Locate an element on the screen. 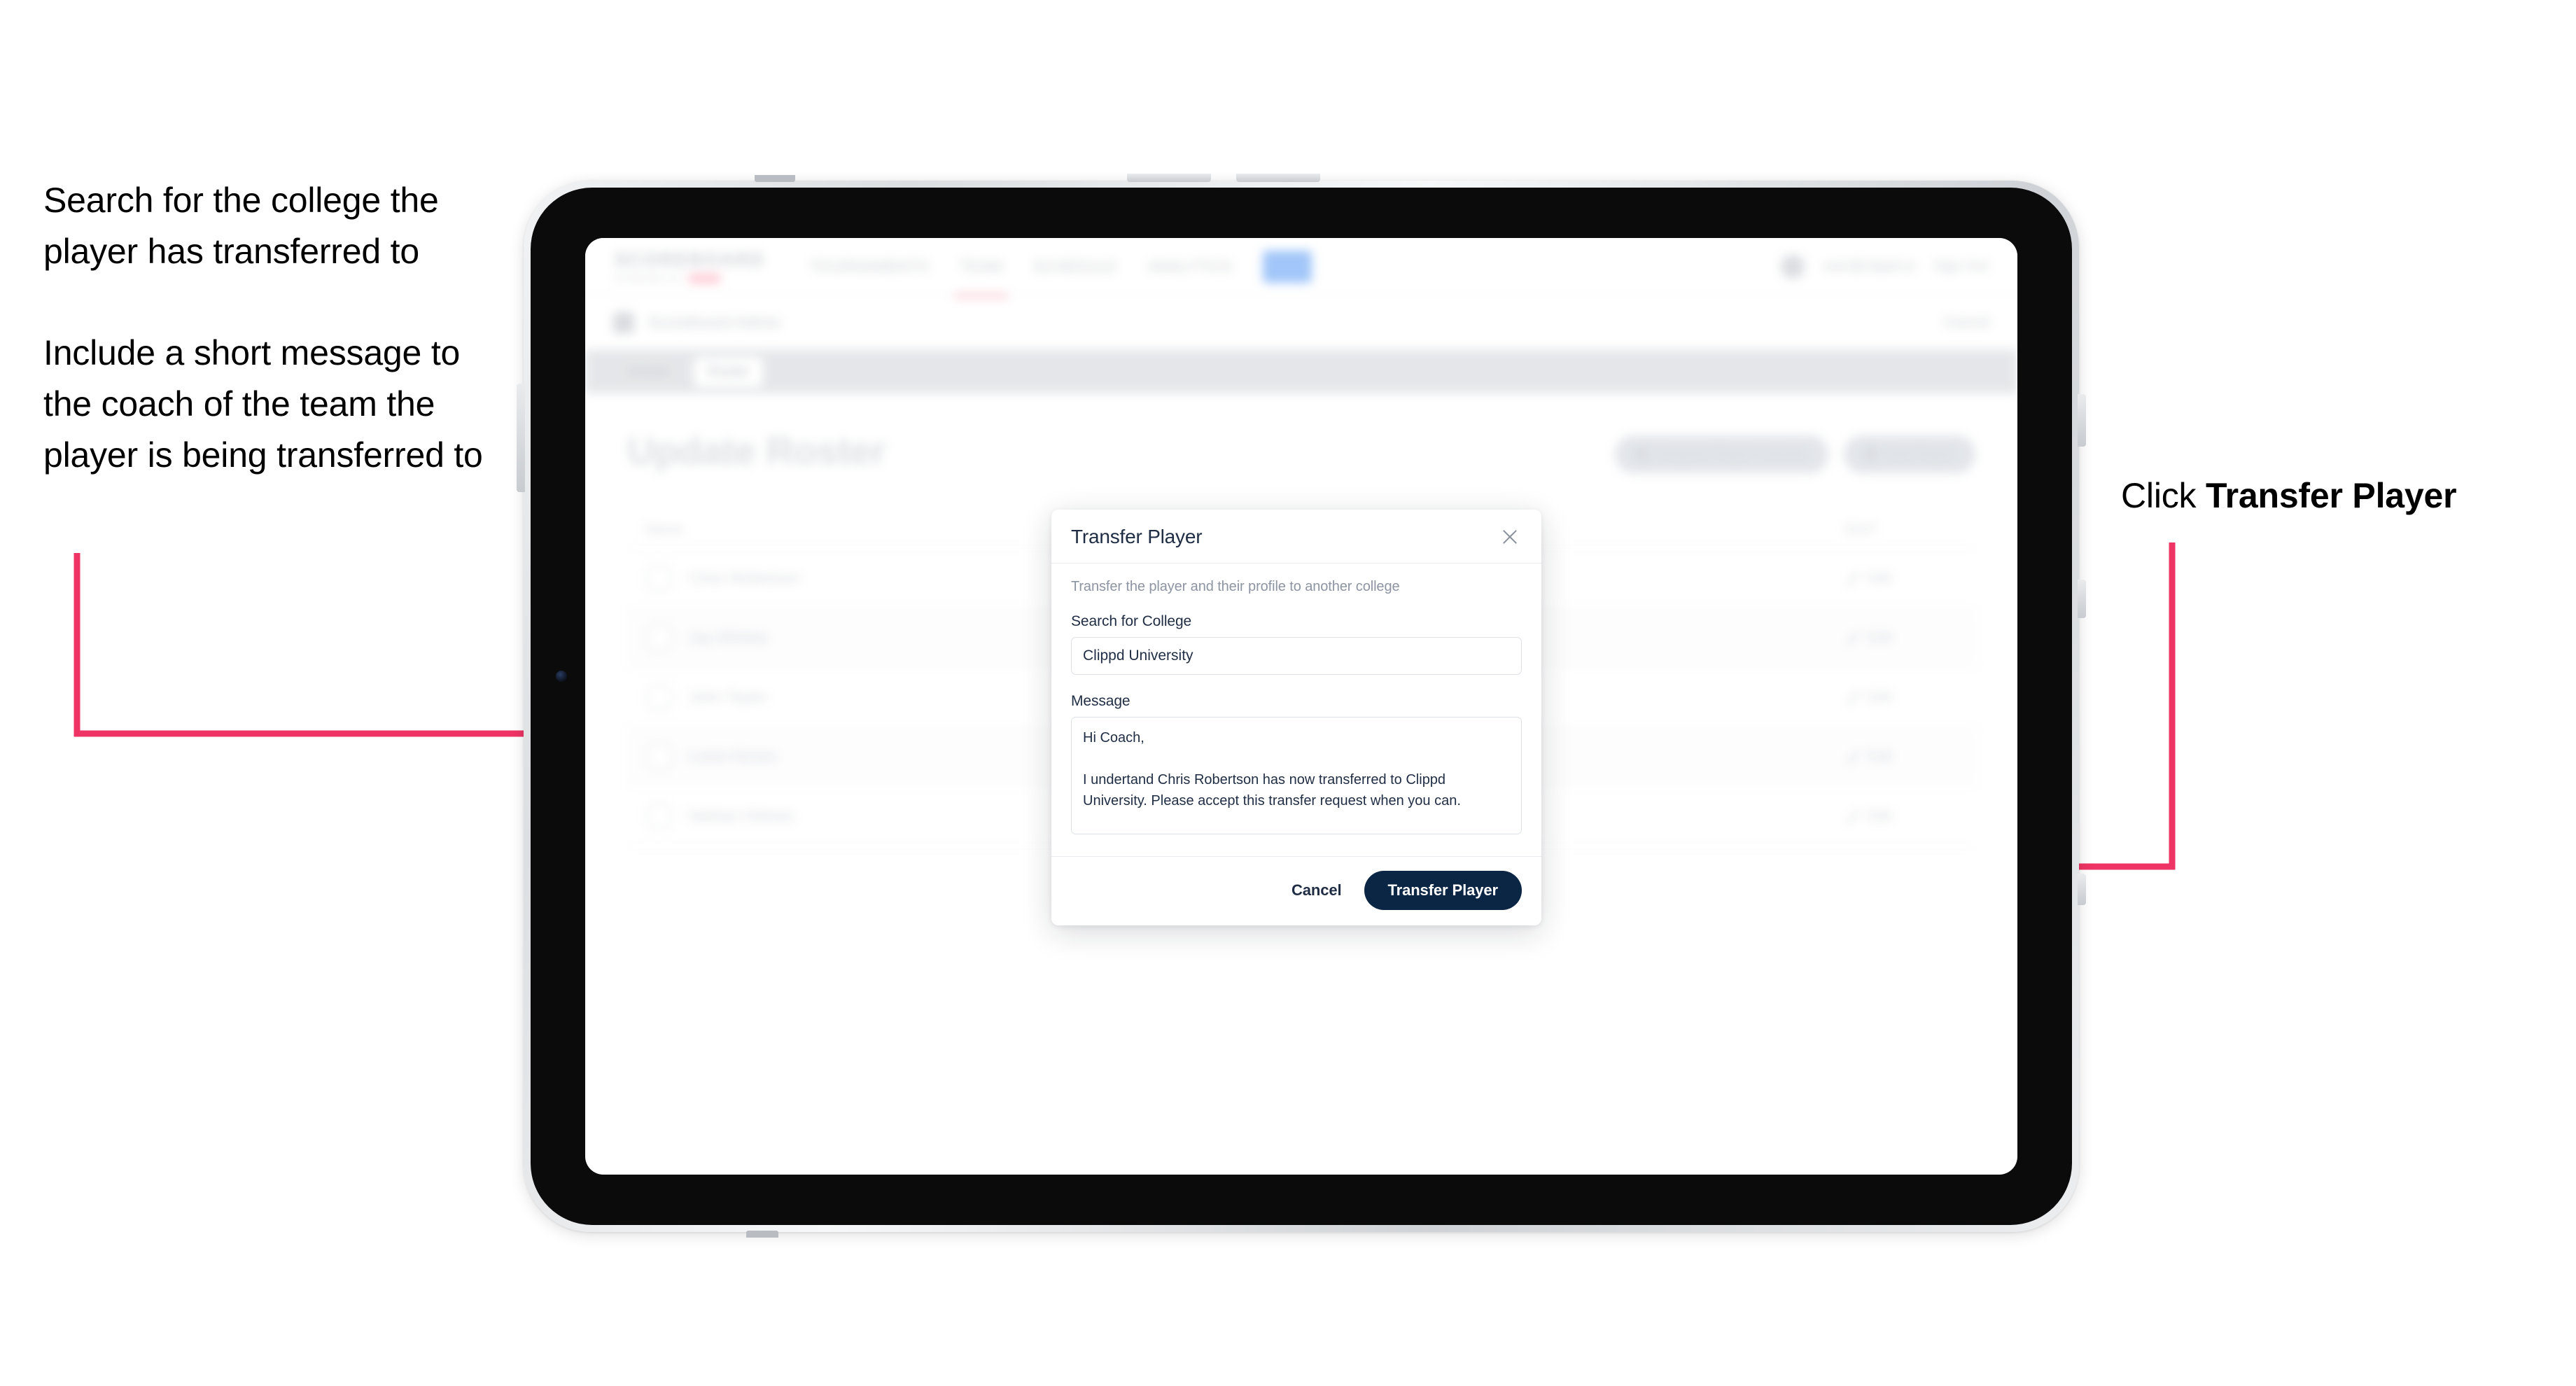 The width and height of the screenshot is (2576, 1386). field-spacer is located at coordinates (1296, 684).